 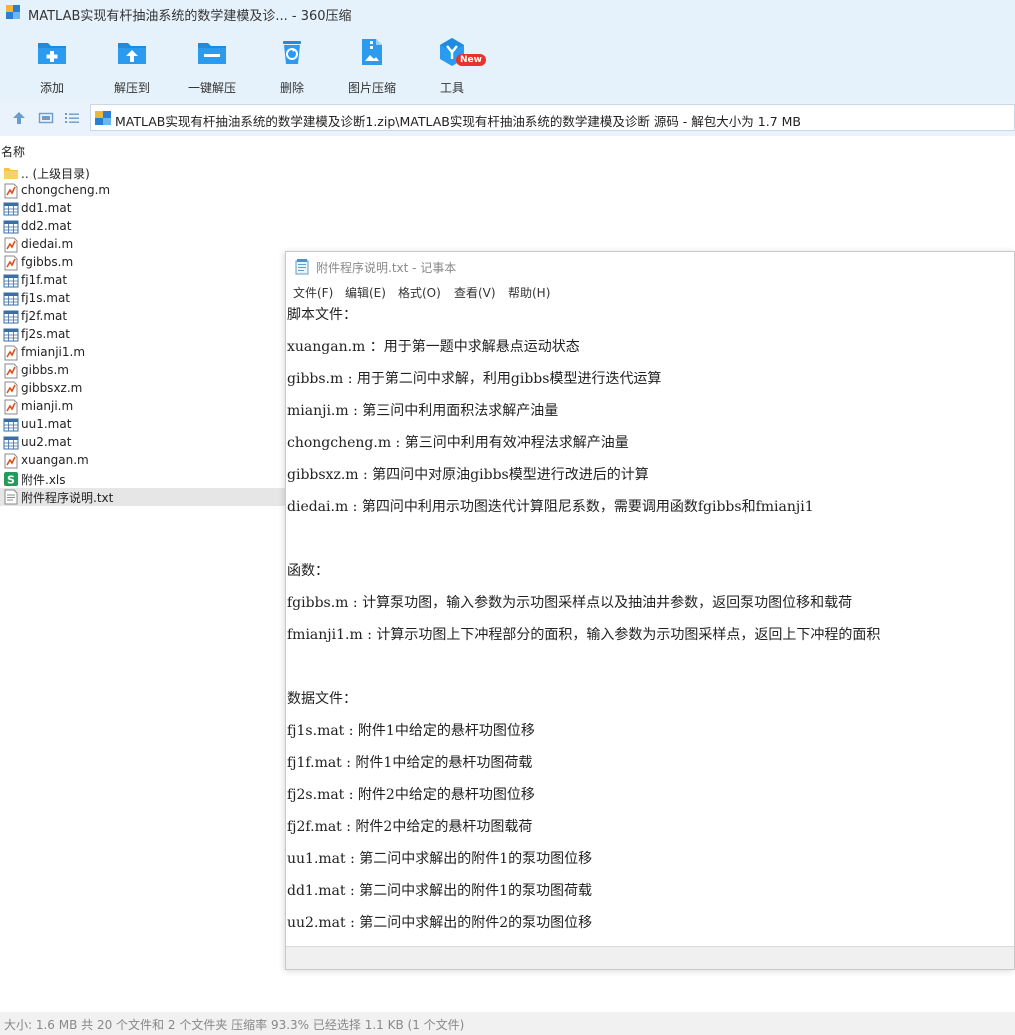 What do you see at coordinates (475, 292) in the screenshot?
I see `menu-view: 查看(V)` at bounding box center [475, 292].